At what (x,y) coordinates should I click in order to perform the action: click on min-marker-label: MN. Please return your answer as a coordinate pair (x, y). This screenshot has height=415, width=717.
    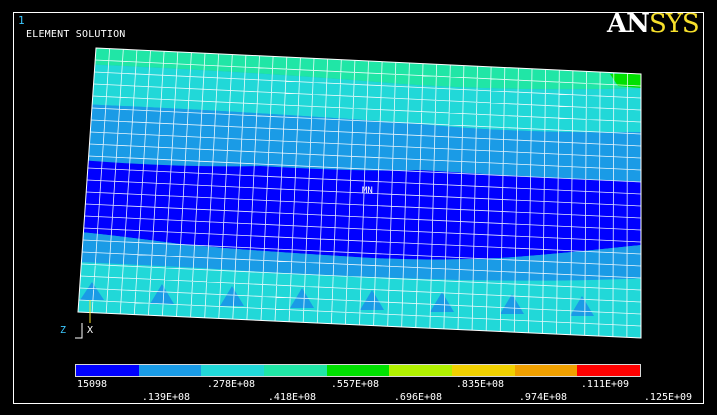
    Looking at the image, I should click on (367, 191).